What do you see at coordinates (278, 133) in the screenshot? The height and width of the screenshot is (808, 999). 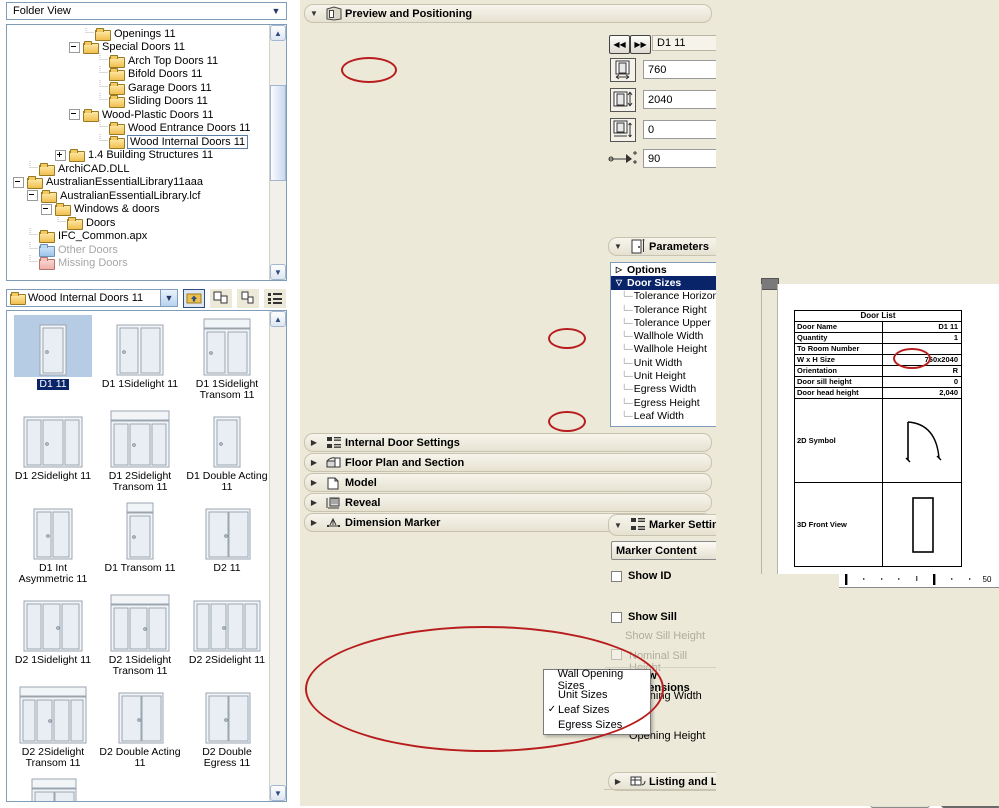 I see `scrollbar-thumb` at bounding box center [278, 133].